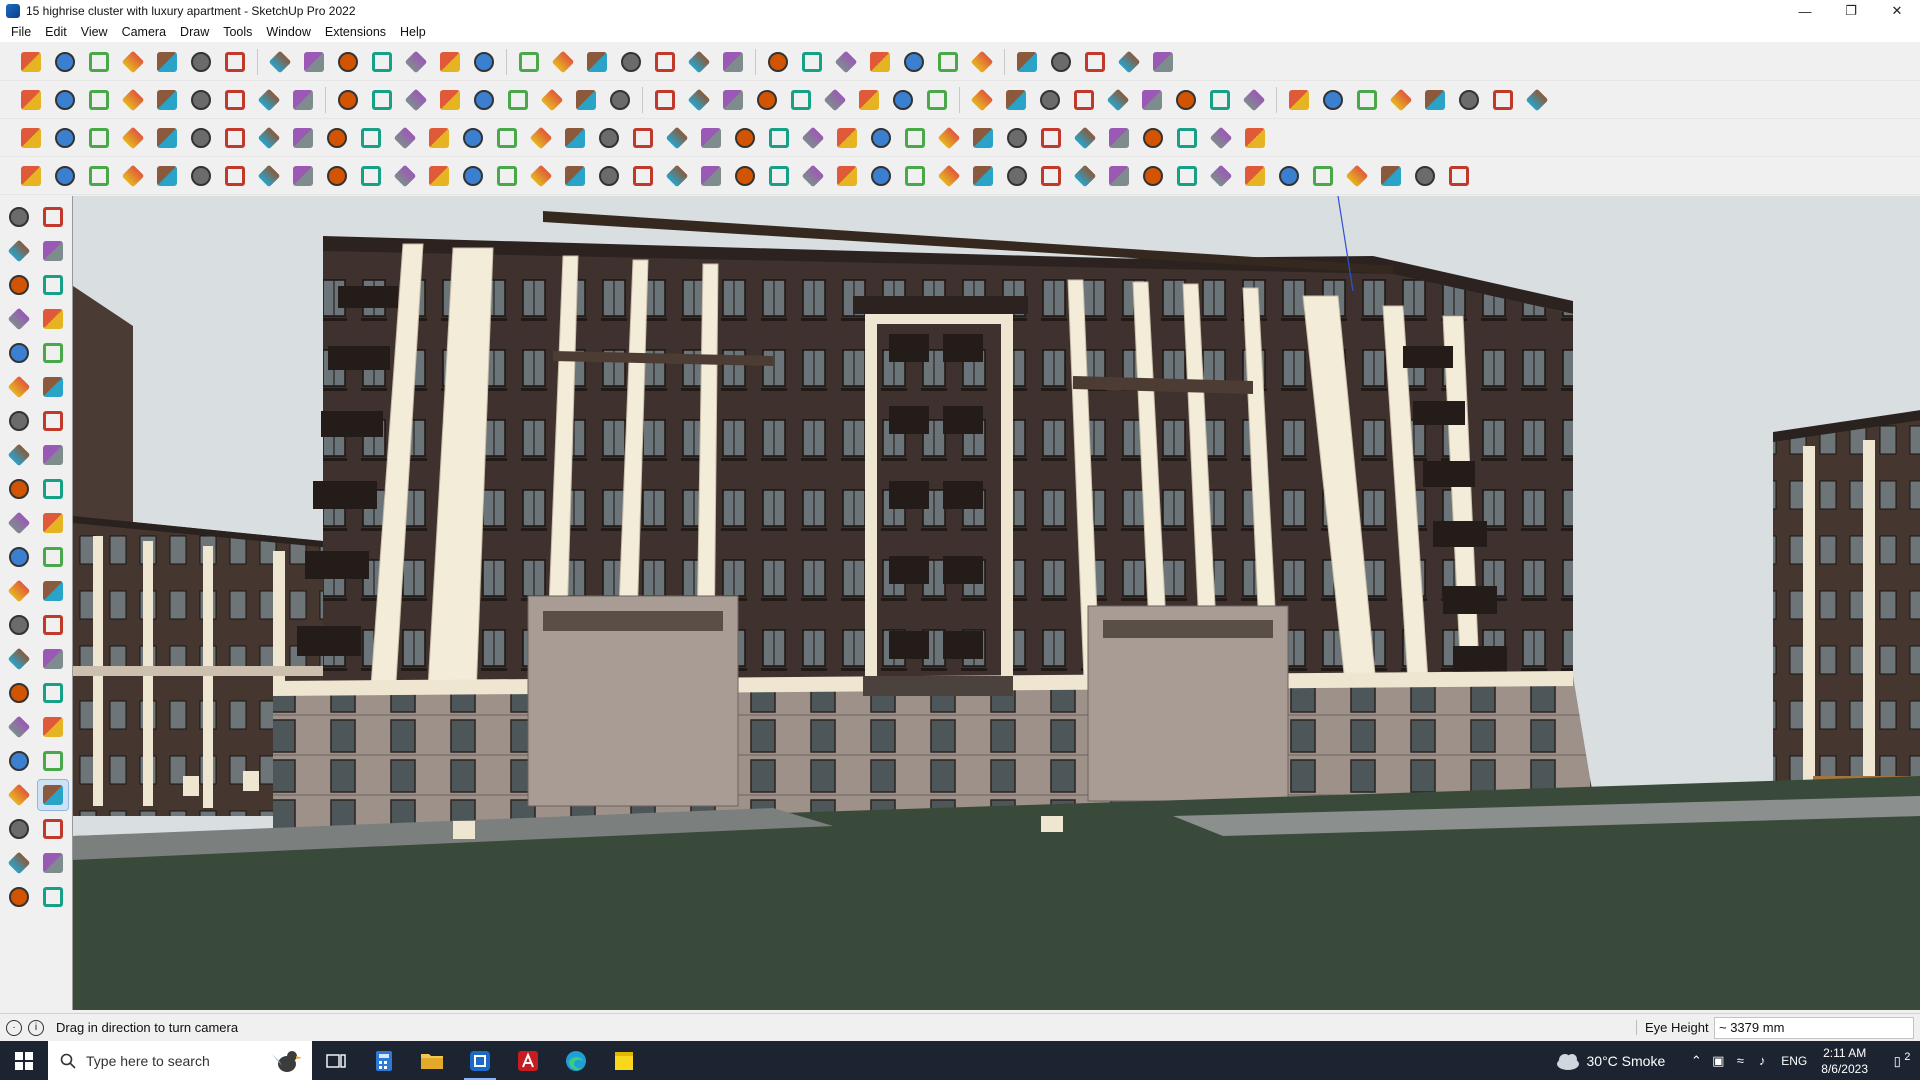 This screenshot has height=1080, width=1920. Describe the element at coordinates (507, 138) in the screenshot. I see `blue-x-icon` at that location.